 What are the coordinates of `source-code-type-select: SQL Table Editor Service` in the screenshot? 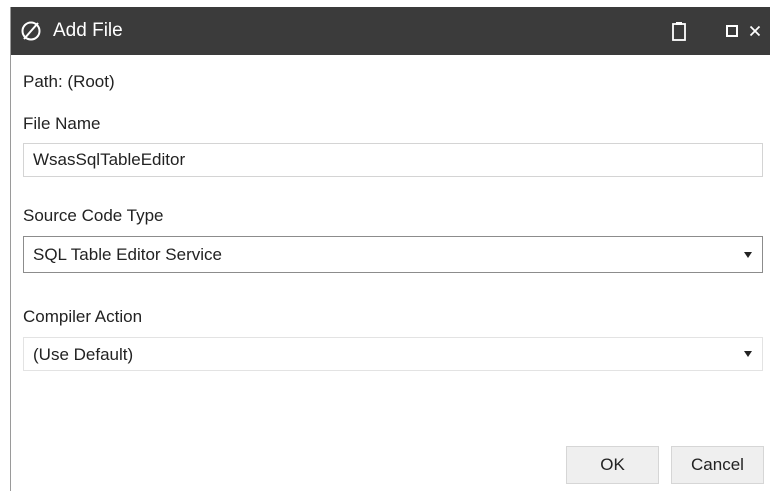 It's located at (393, 254).